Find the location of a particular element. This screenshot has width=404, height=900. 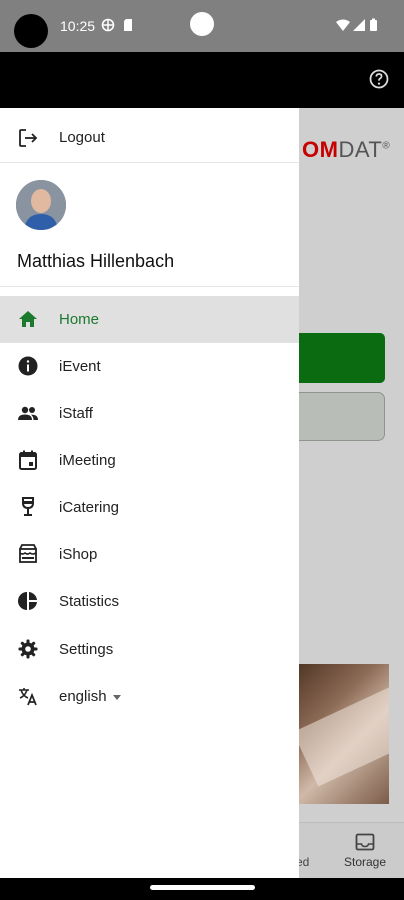

user-name: Matthias Hillenbach is located at coordinates (96, 261).